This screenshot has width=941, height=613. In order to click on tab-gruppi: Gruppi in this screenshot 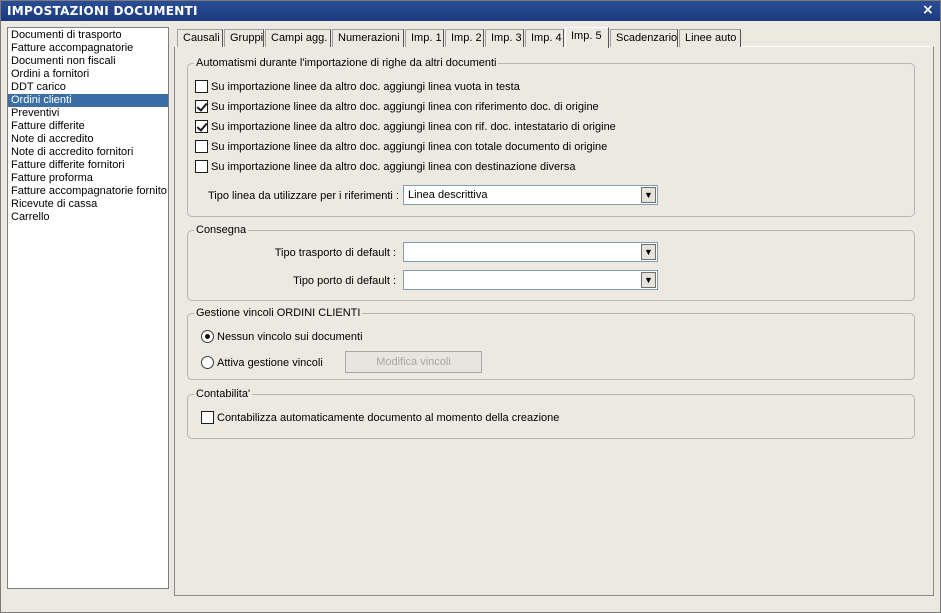, I will do `click(244, 38)`.